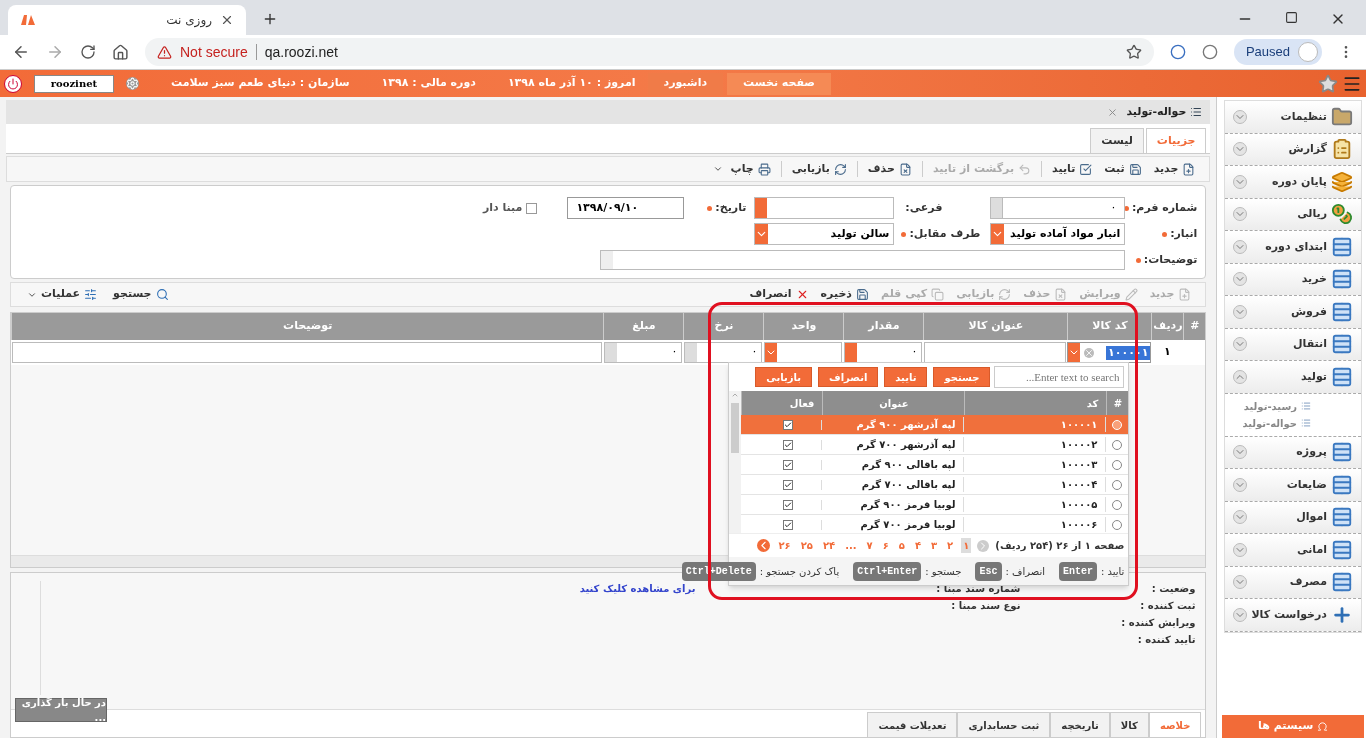  I want to click on grid-toolbar-button: انصراف, so click(779, 294).